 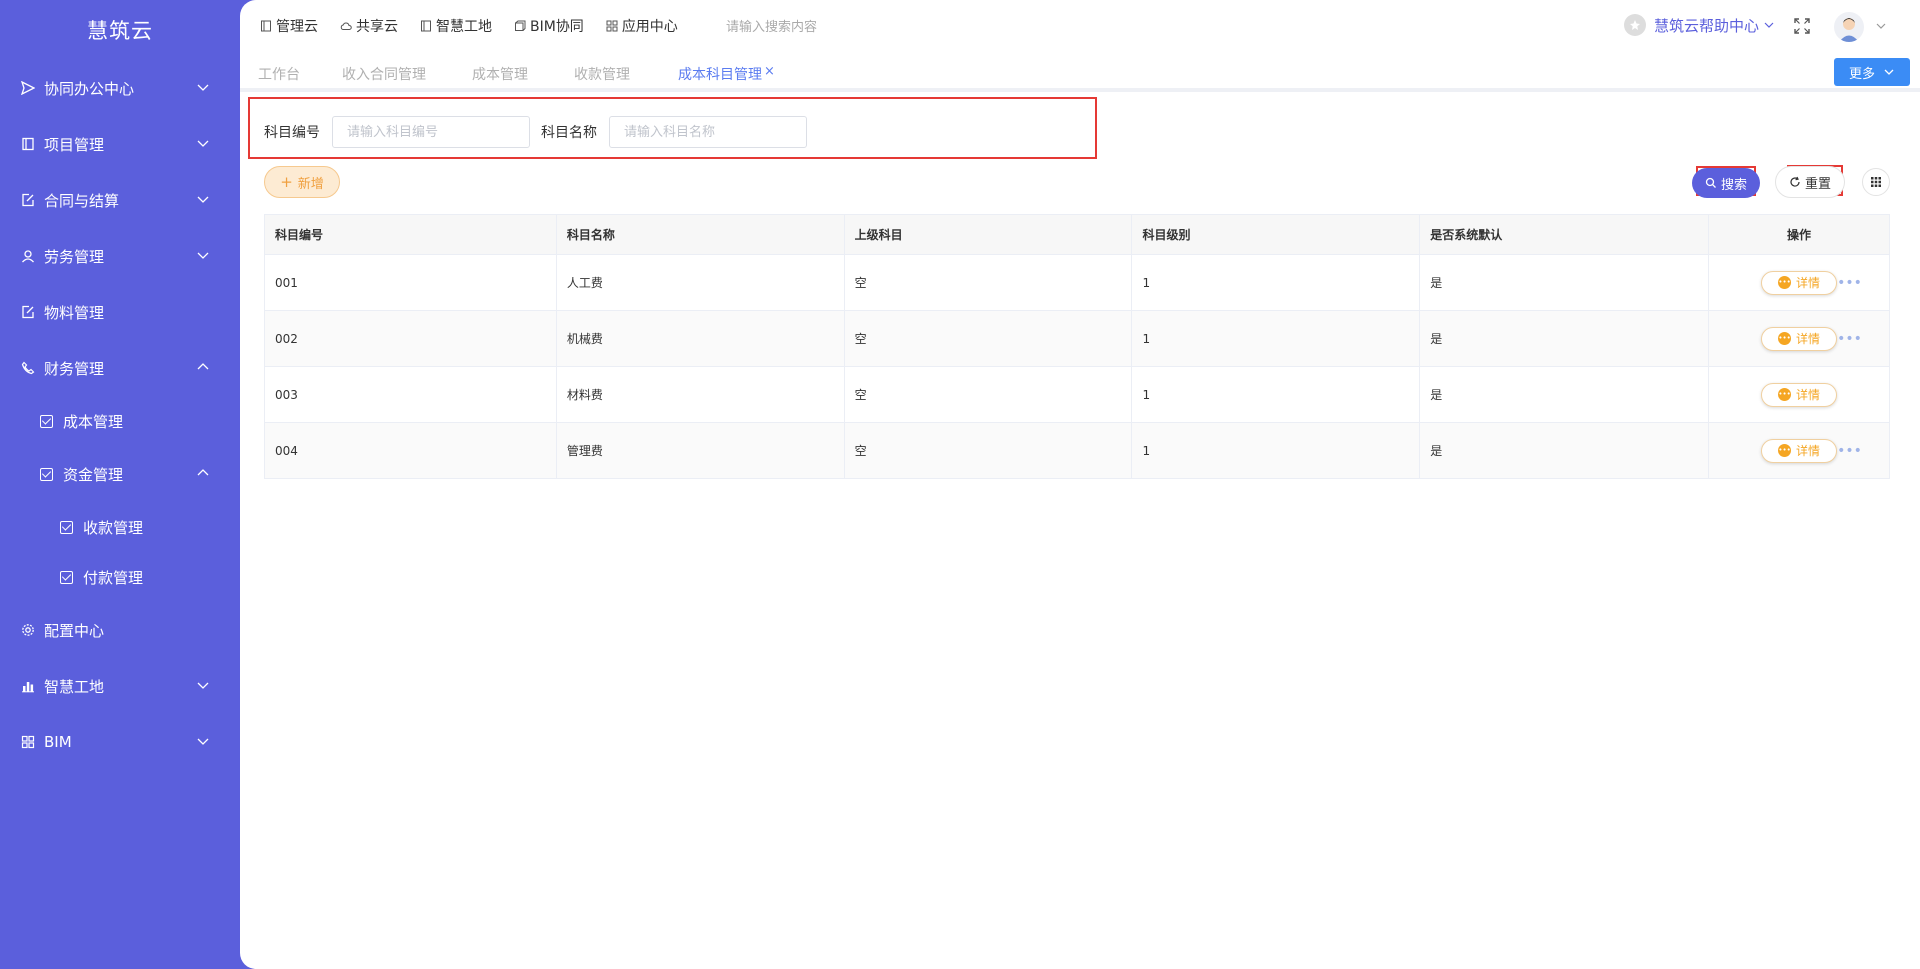 I want to click on sidebar-item-smart-site: 智慧工地, so click(x=120, y=686).